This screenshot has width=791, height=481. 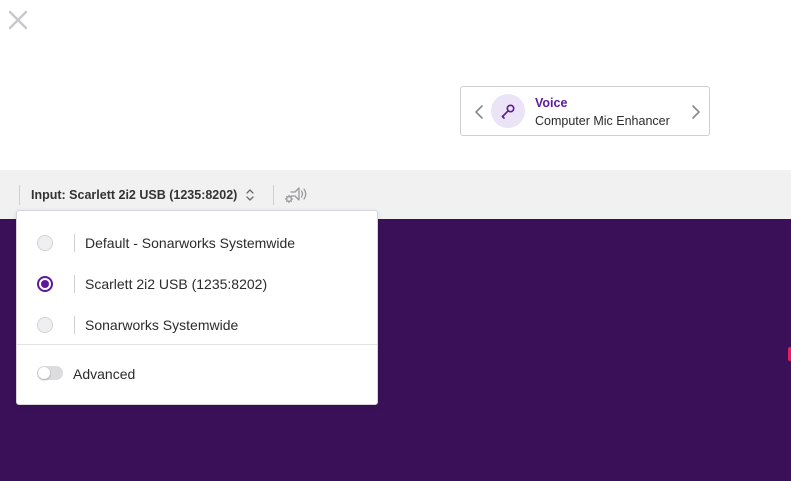 I want to click on toggle-knob, so click(x=44, y=373).